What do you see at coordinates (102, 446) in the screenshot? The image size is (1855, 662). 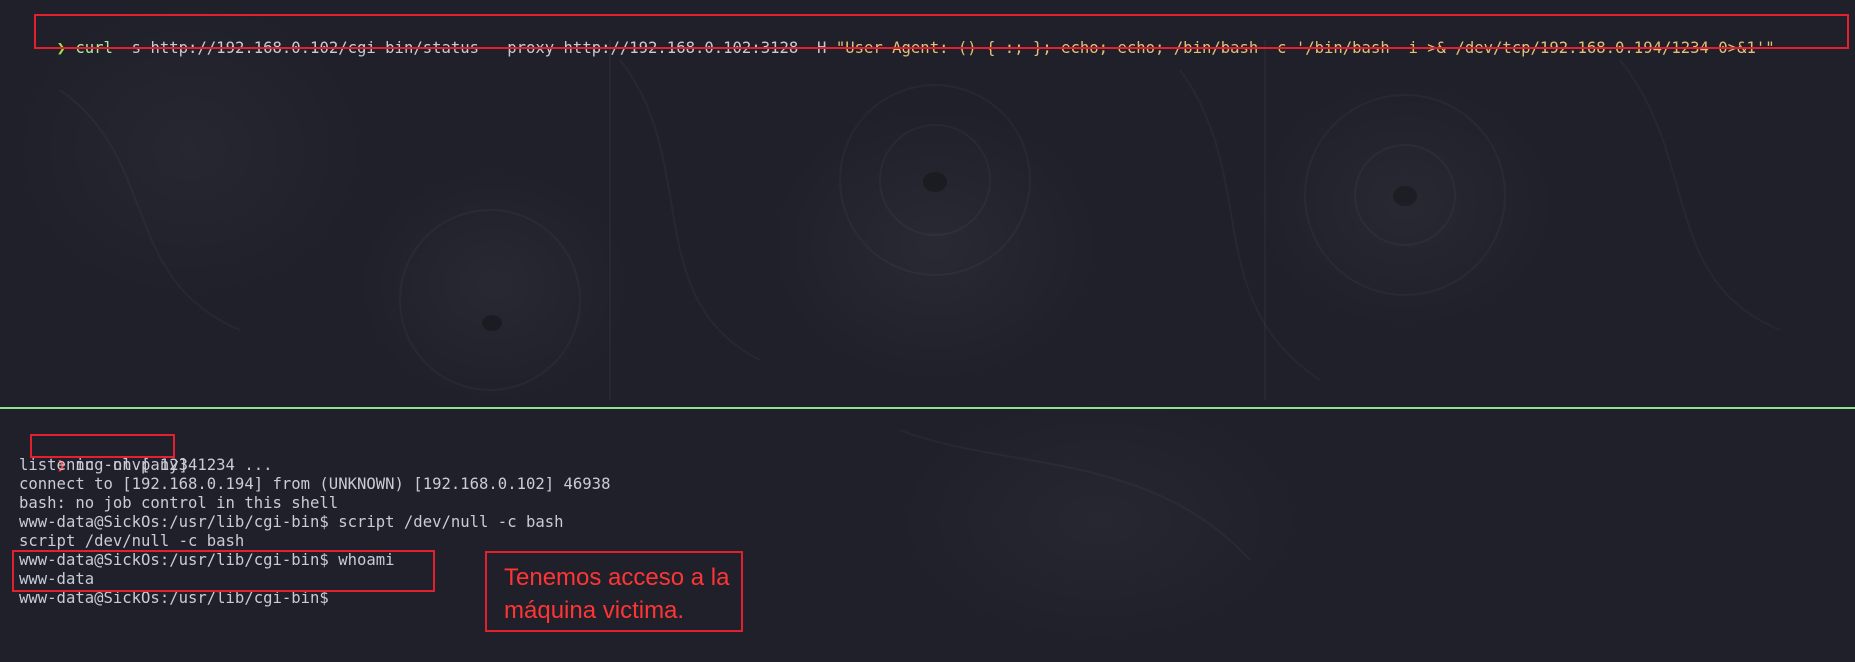 I see `nc-command-highlight-box` at bounding box center [102, 446].